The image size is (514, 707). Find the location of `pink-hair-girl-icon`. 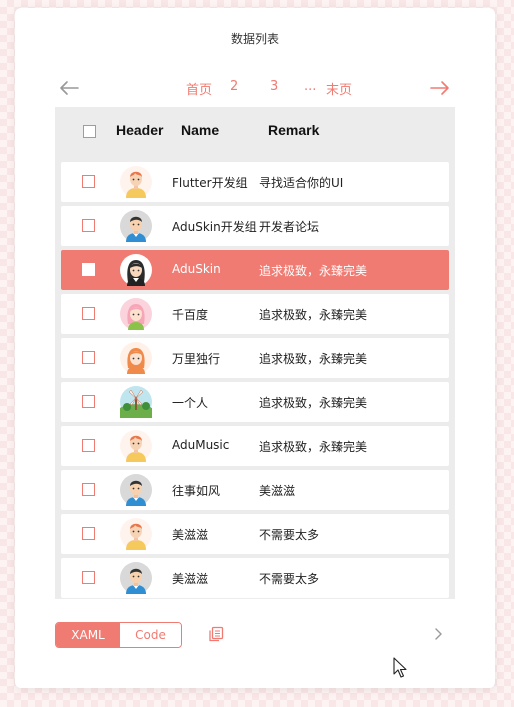

pink-hair-girl-icon is located at coordinates (136, 314).